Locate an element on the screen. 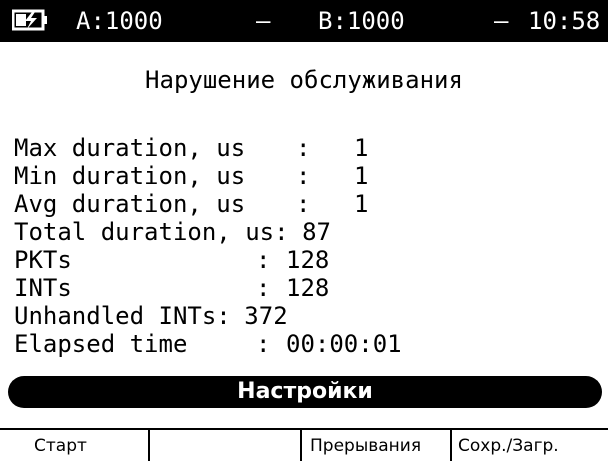 Image resolution: width=608 pixels, height=463 pixels. clock-time: 10:58 is located at coordinates (564, 21).